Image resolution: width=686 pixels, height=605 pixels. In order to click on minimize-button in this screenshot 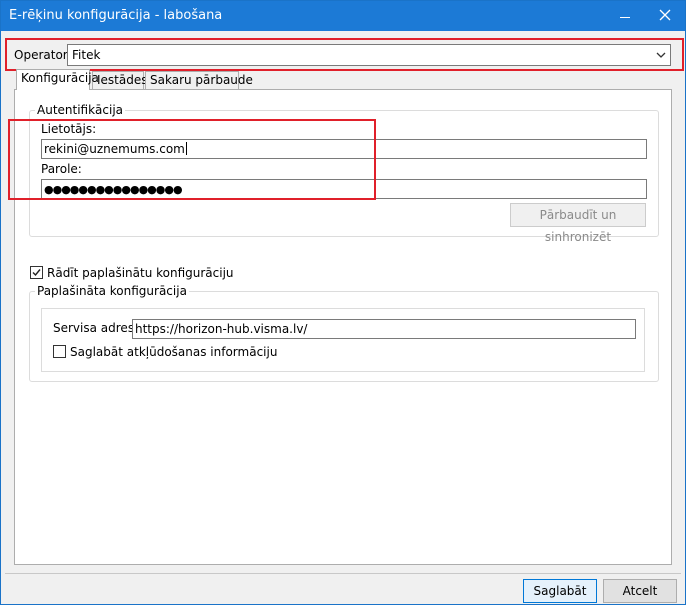, I will do `click(625, 16)`.